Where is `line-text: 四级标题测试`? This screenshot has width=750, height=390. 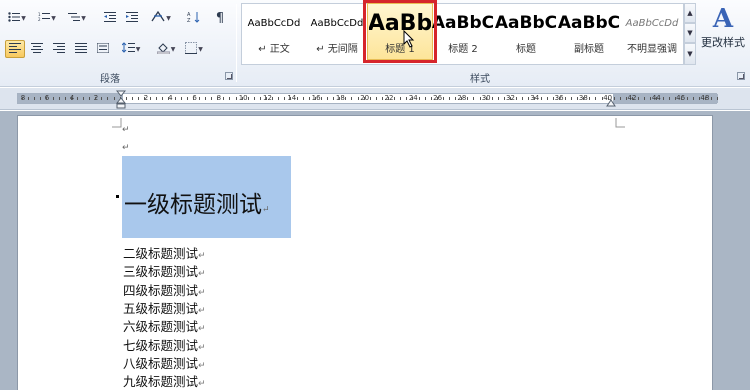 line-text: 四级标题测试 is located at coordinates (161, 290).